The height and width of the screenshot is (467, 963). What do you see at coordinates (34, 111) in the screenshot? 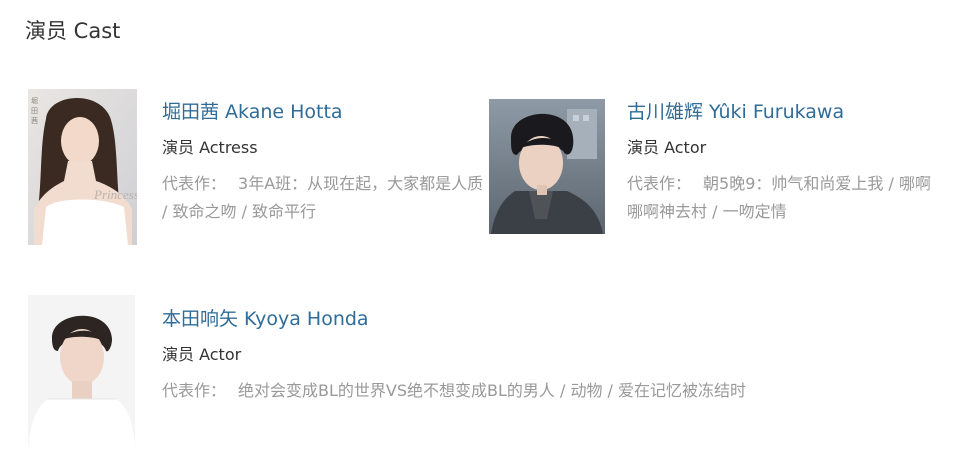
I see `svg-text: 田` at bounding box center [34, 111].